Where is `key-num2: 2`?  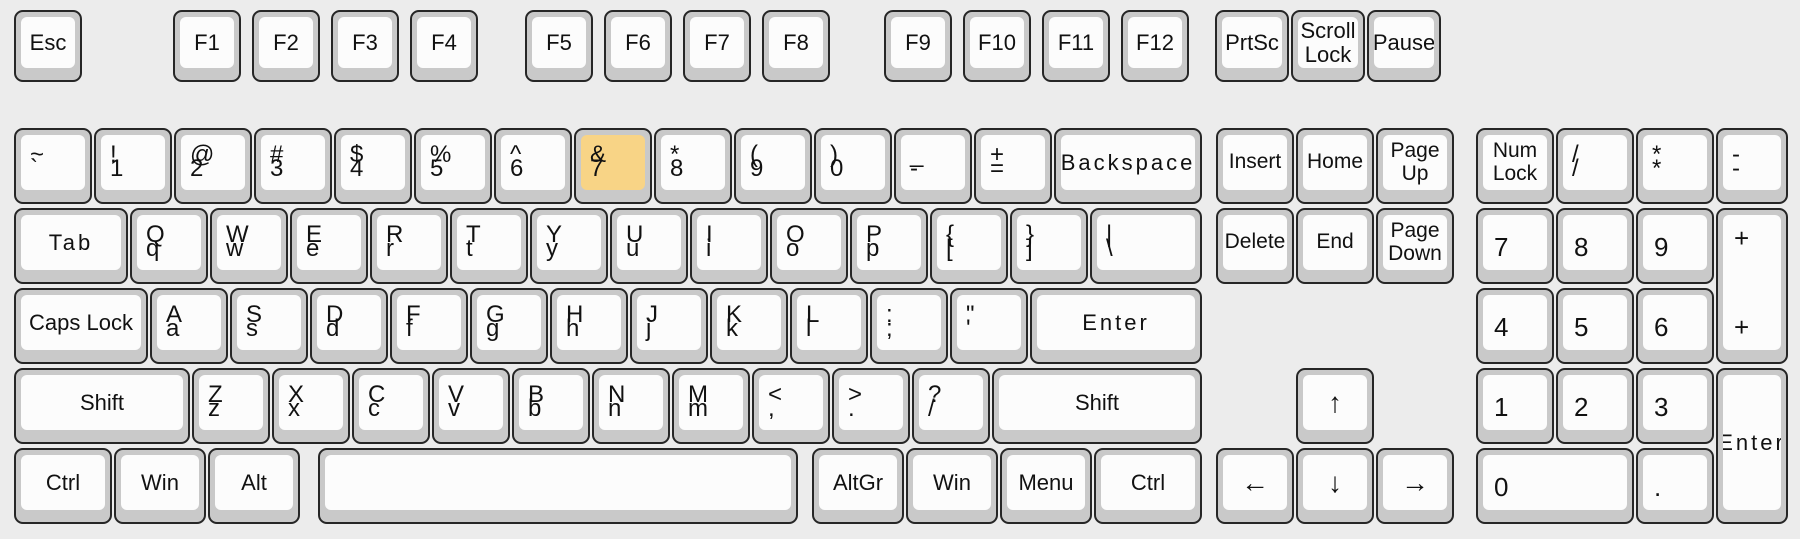
key-num2: 2 is located at coordinates (1595, 406).